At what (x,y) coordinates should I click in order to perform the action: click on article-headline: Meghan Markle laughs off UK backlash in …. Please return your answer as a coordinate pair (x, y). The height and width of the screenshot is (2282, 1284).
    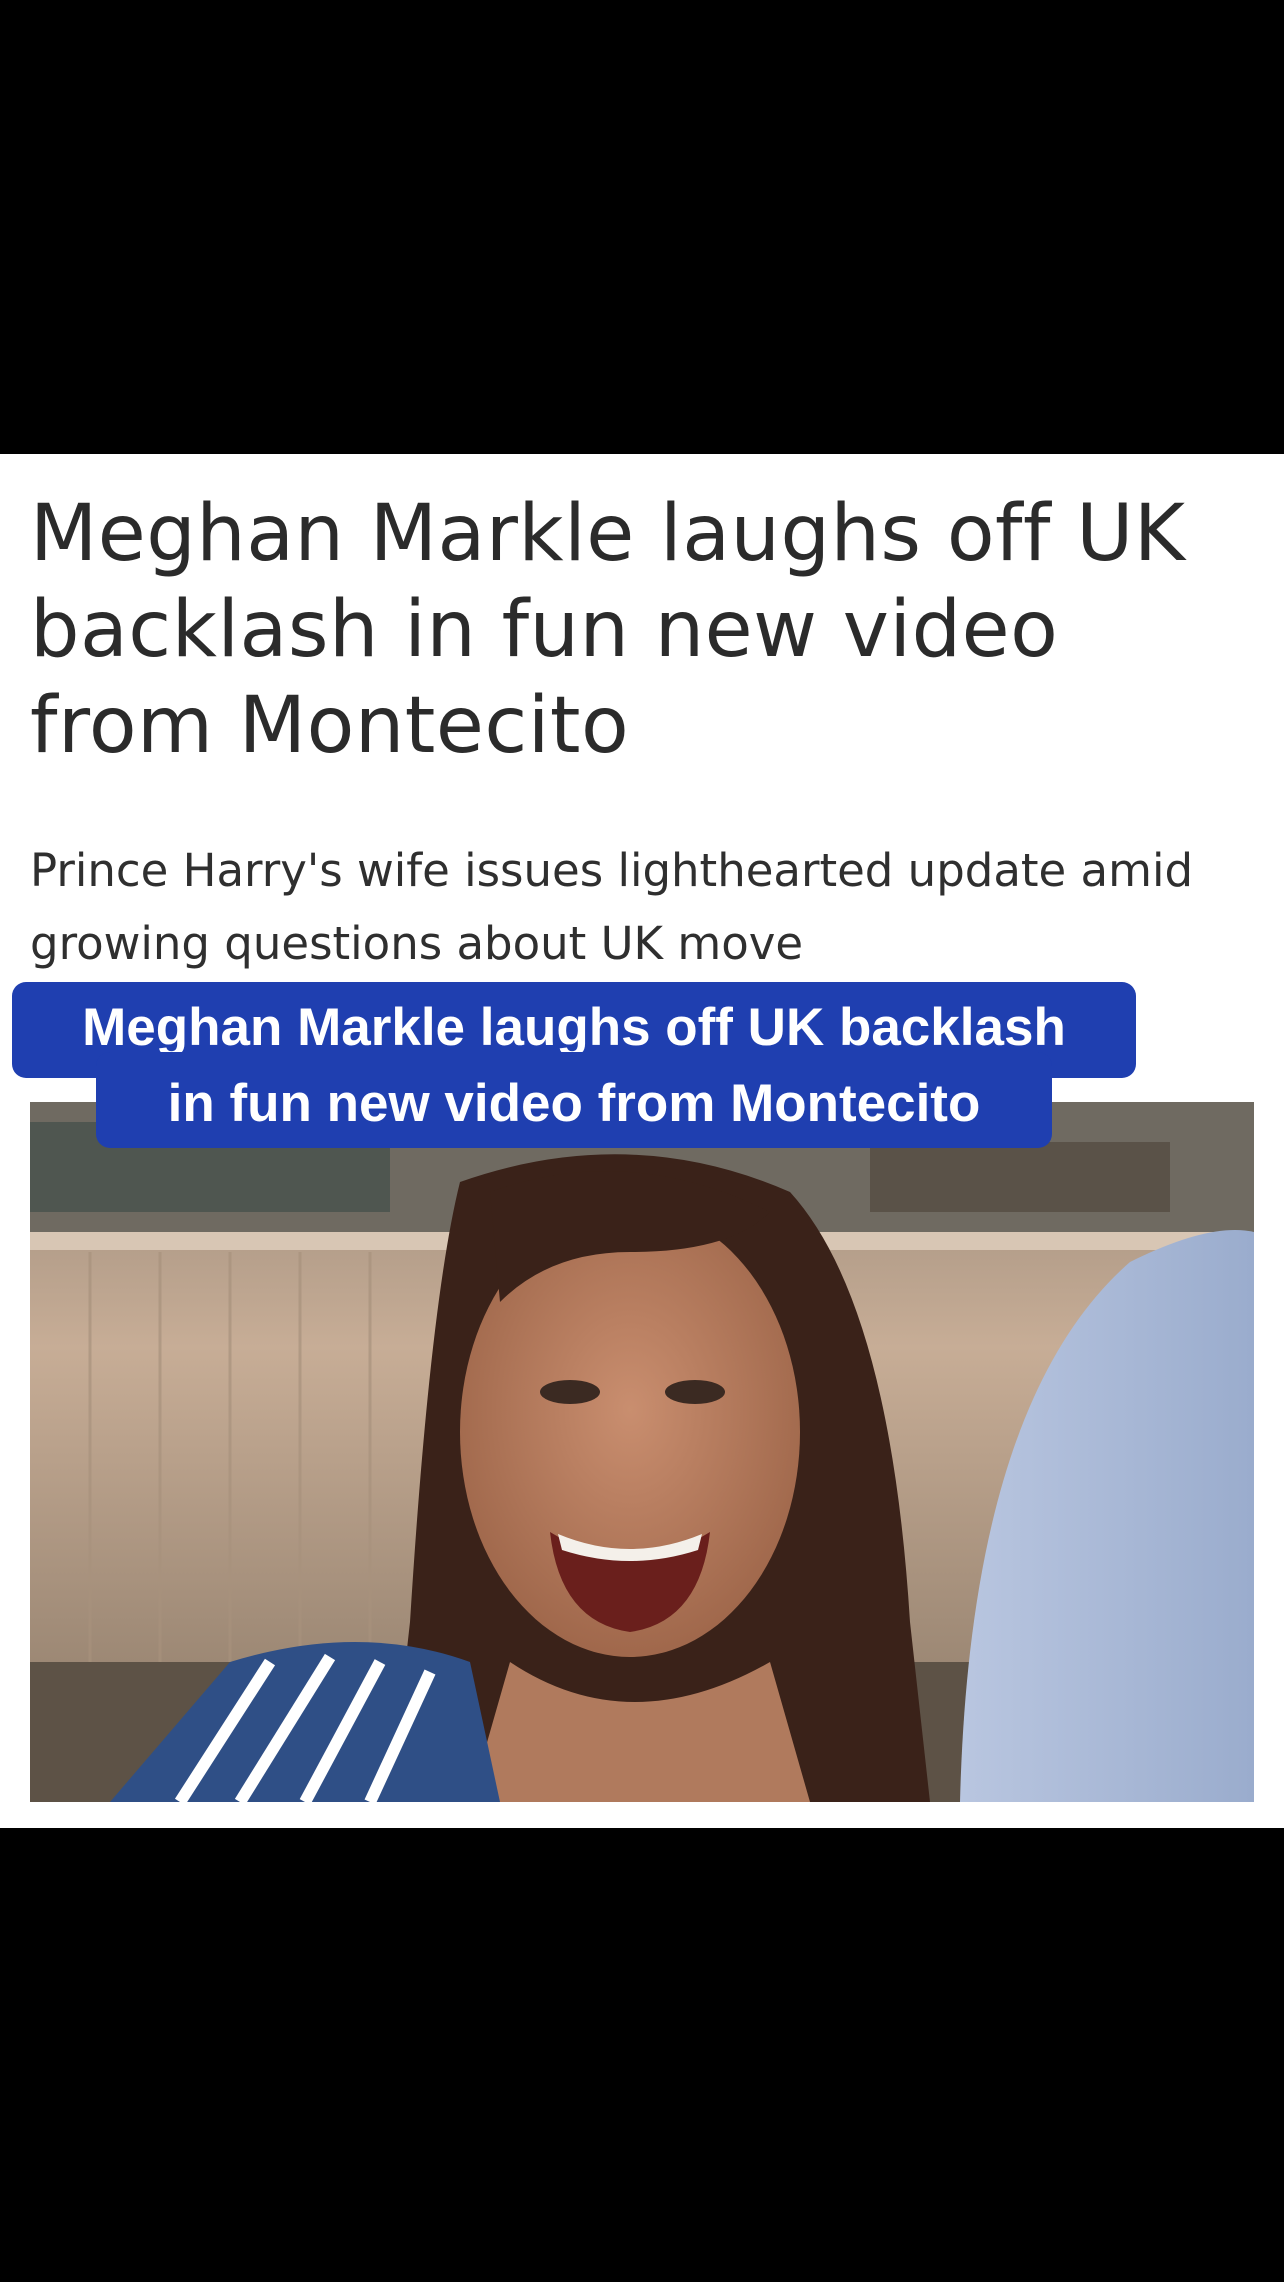
    Looking at the image, I should click on (645, 630).